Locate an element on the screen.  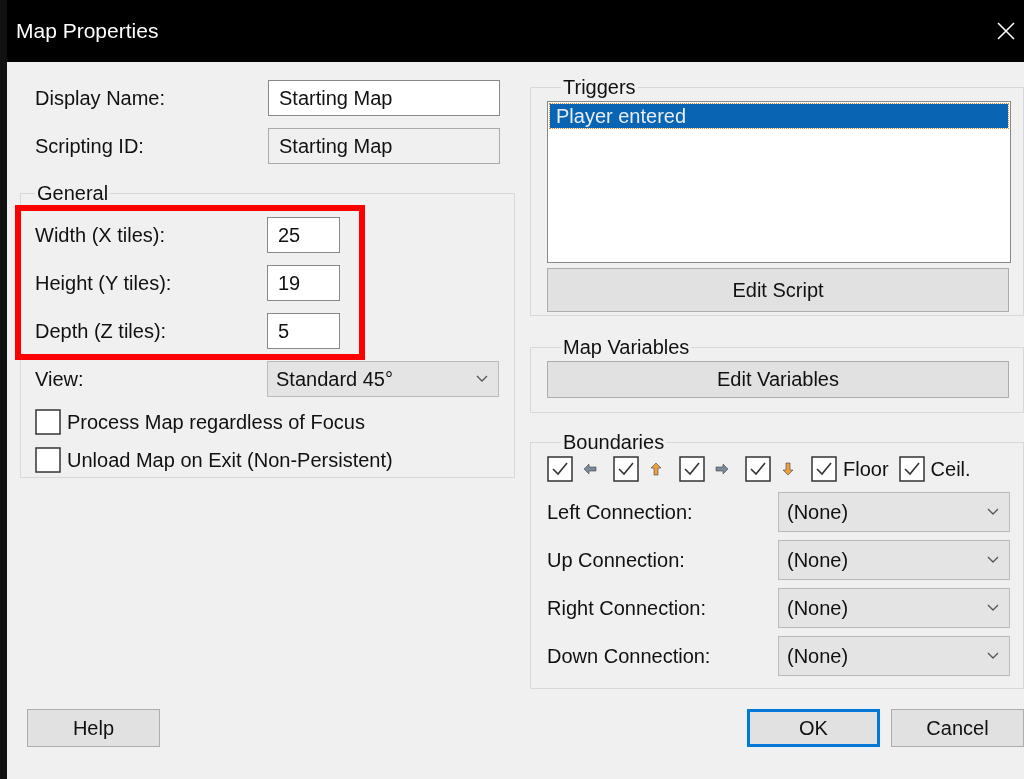
group-title: Boundaries is located at coordinates (614, 442).